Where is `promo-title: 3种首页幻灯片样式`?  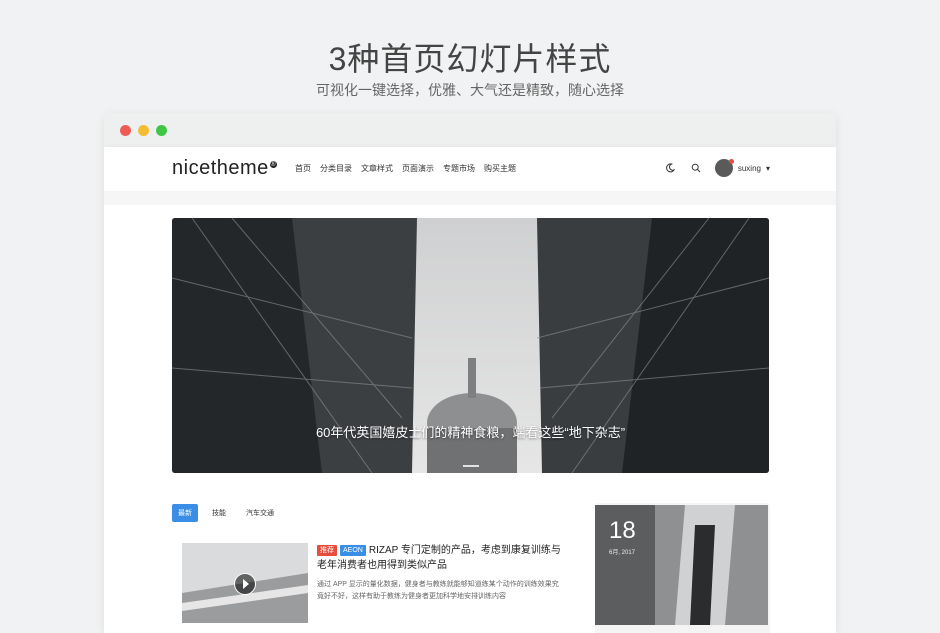
promo-title: 3种首页幻灯片样式 is located at coordinates (470, 59).